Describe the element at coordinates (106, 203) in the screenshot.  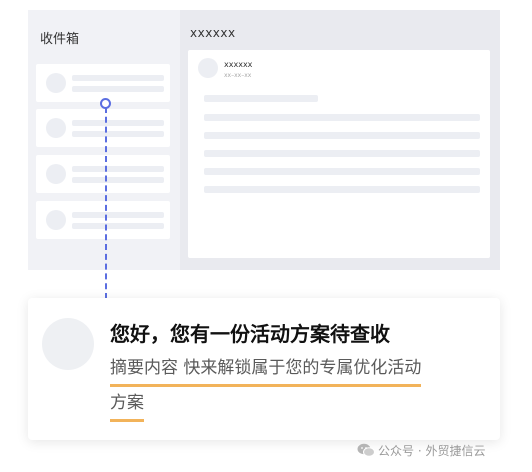
I see `connector-line` at that location.